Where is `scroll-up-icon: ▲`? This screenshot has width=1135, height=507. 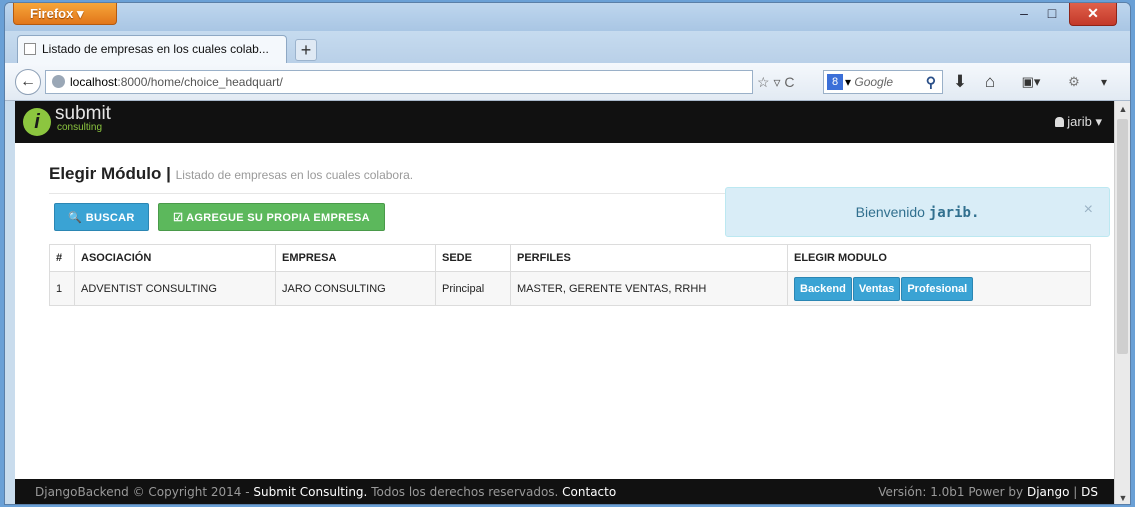
scroll-up-icon: ▲ is located at coordinates (1122, 109).